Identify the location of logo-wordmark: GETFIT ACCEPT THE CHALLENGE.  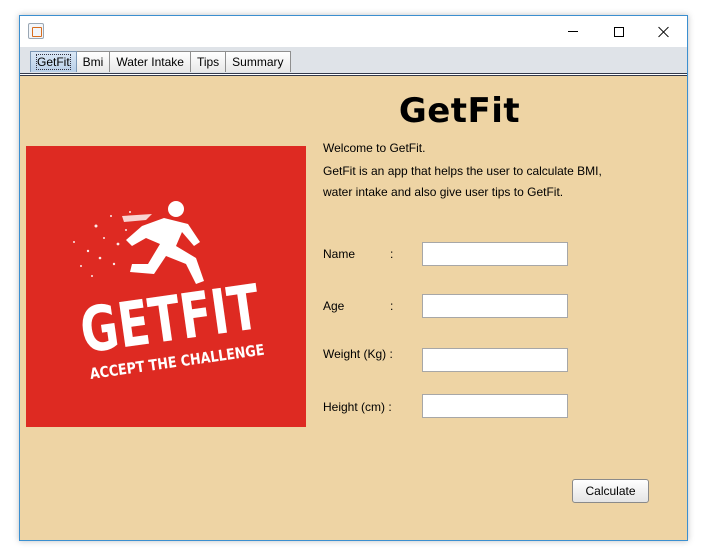
(171, 326).